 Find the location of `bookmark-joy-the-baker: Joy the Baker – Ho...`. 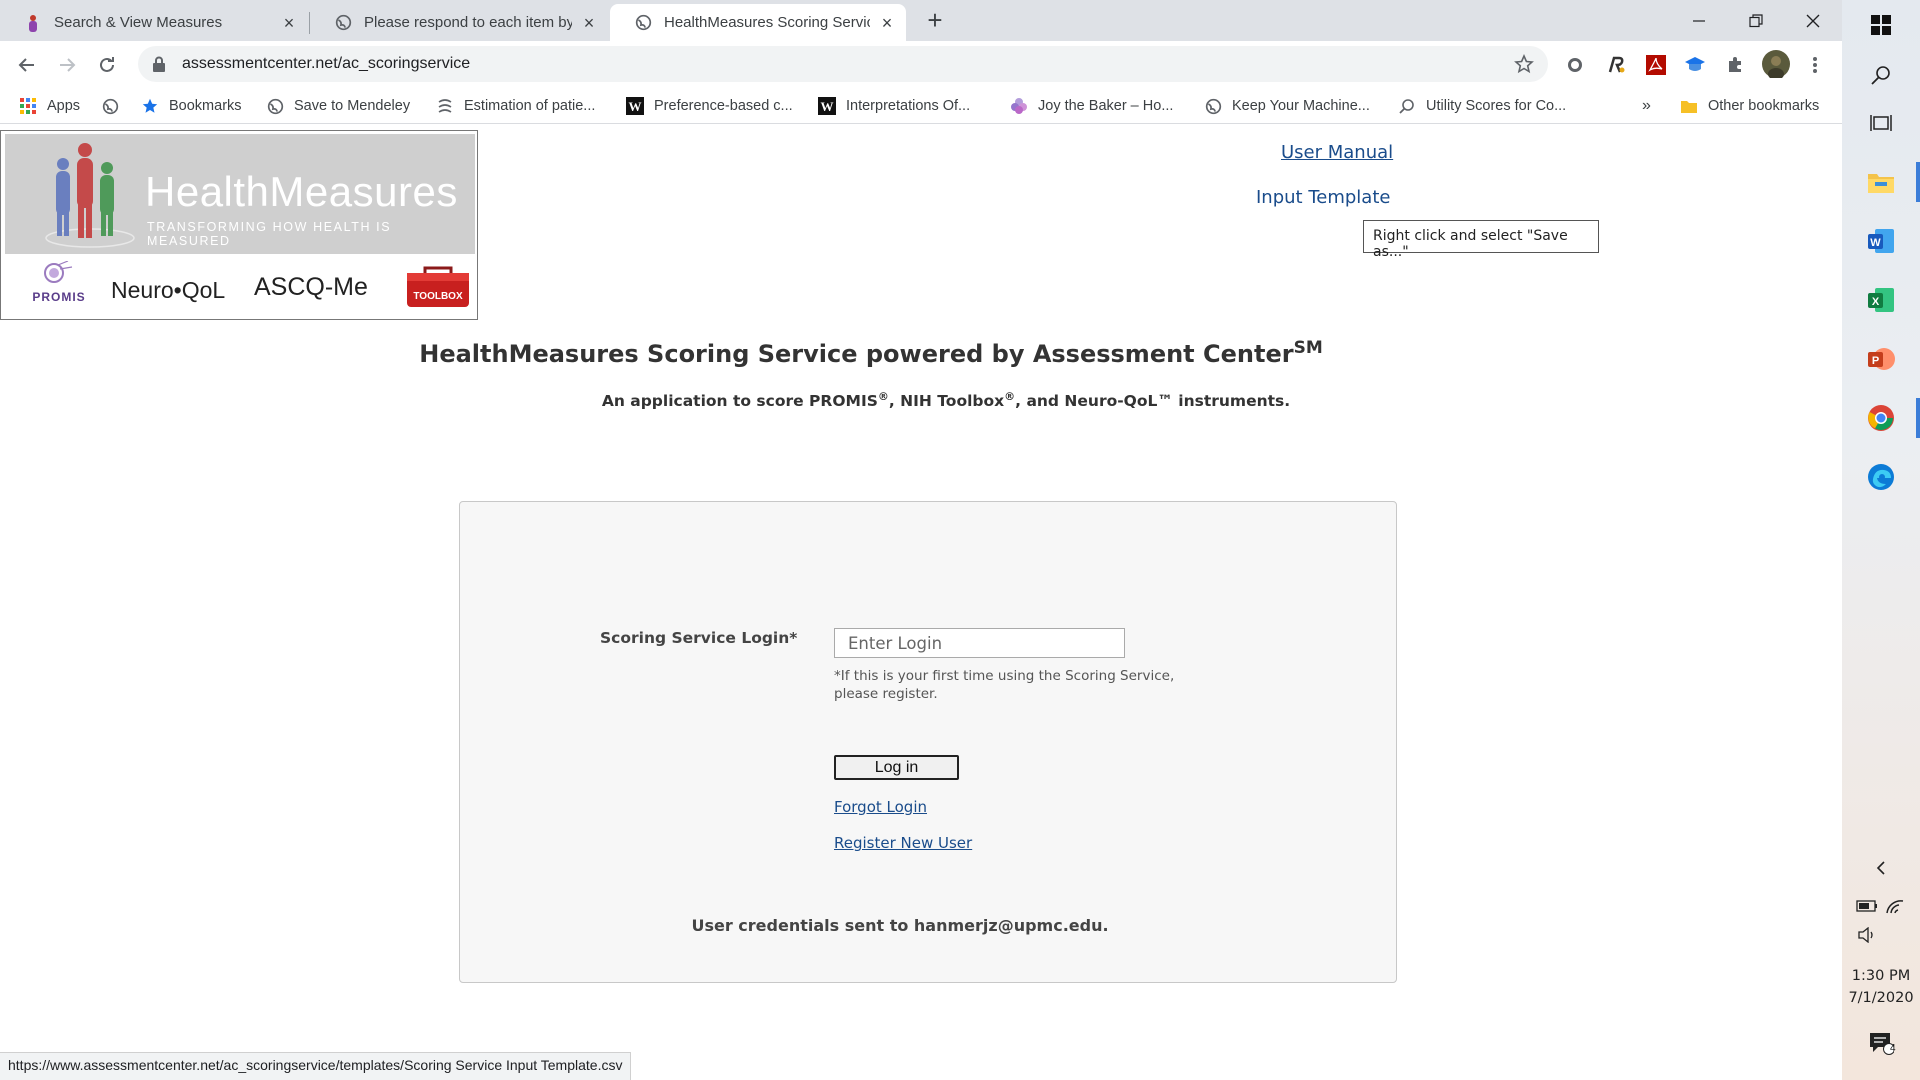

bookmark-joy-the-baker: Joy the Baker – Ho... is located at coordinates (1091, 106).